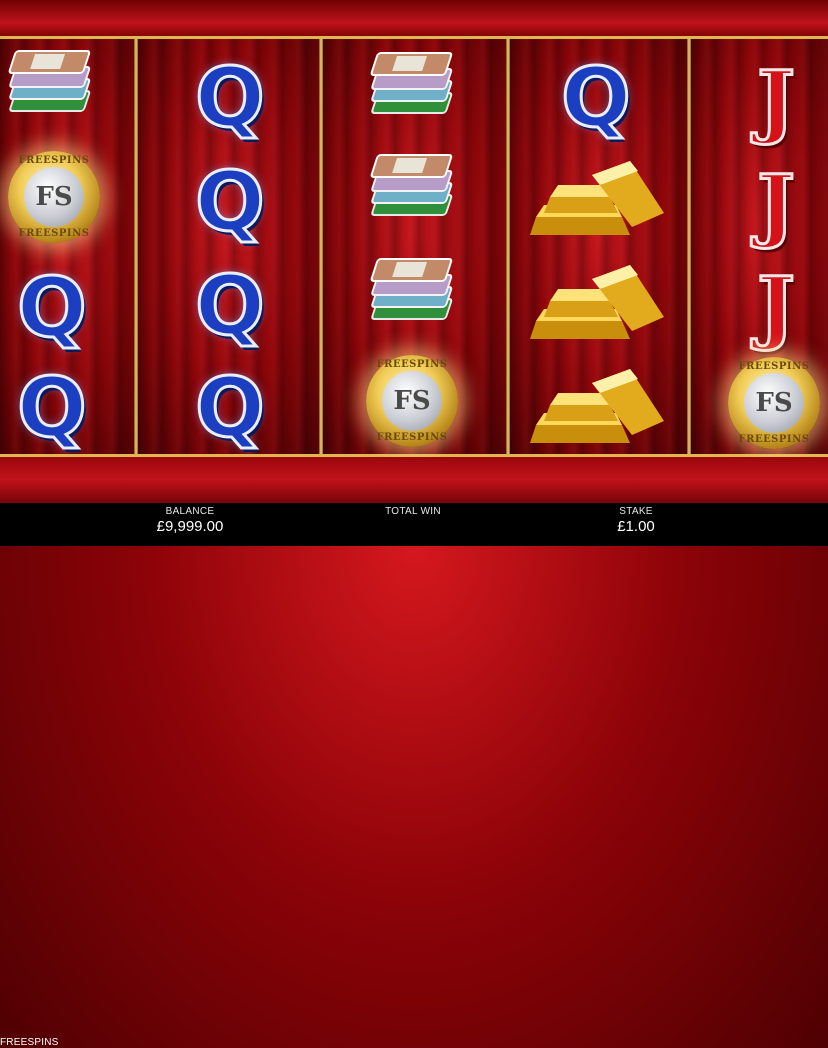 This screenshot has height=1048, width=828. Describe the element at coordinates (29, 1042) in the screenshot. I see `freespins-mode-label: FREESPINS` at that location.